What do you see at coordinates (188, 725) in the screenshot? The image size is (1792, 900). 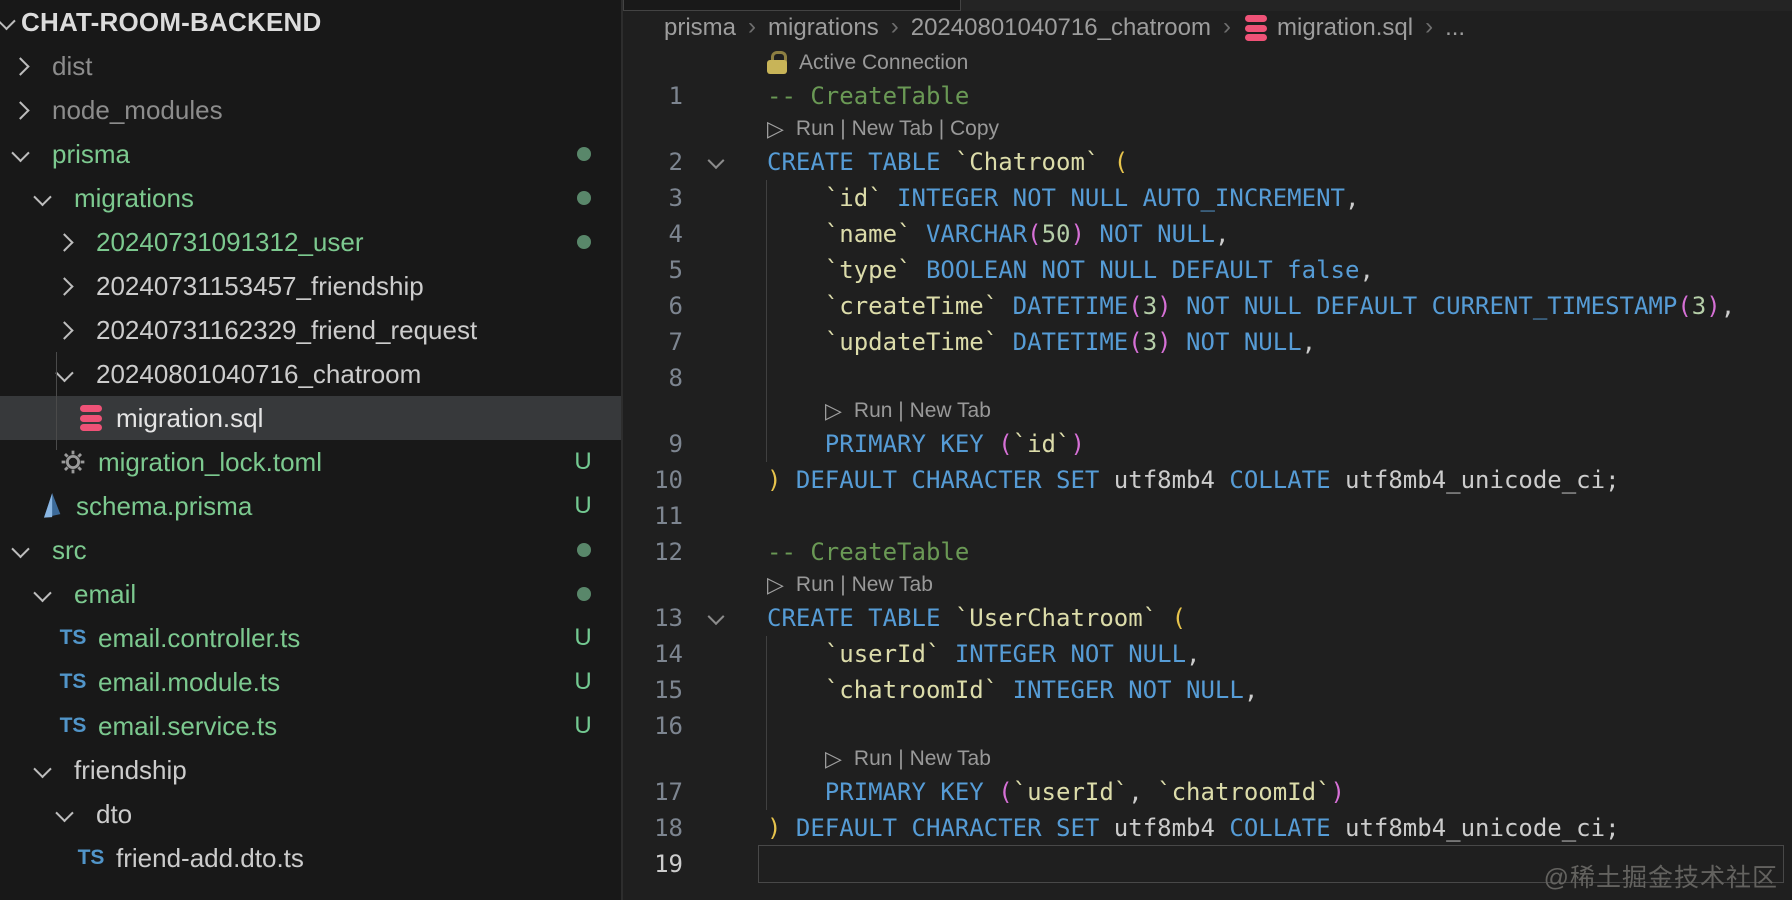 I see `file-label: email.service.ts` at bounding box center [188, 725].